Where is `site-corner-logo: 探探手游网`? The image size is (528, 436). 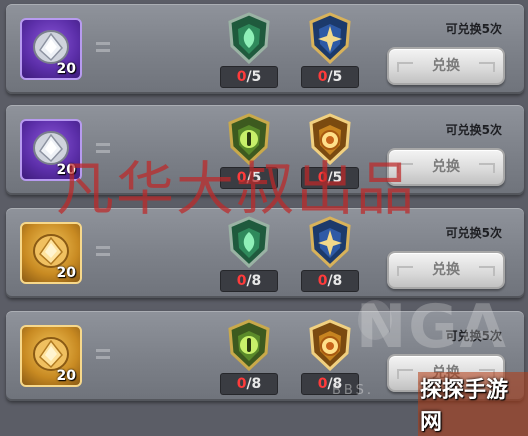
site-corner-logo: 探探手游网 is located at coordinates (473, 404).